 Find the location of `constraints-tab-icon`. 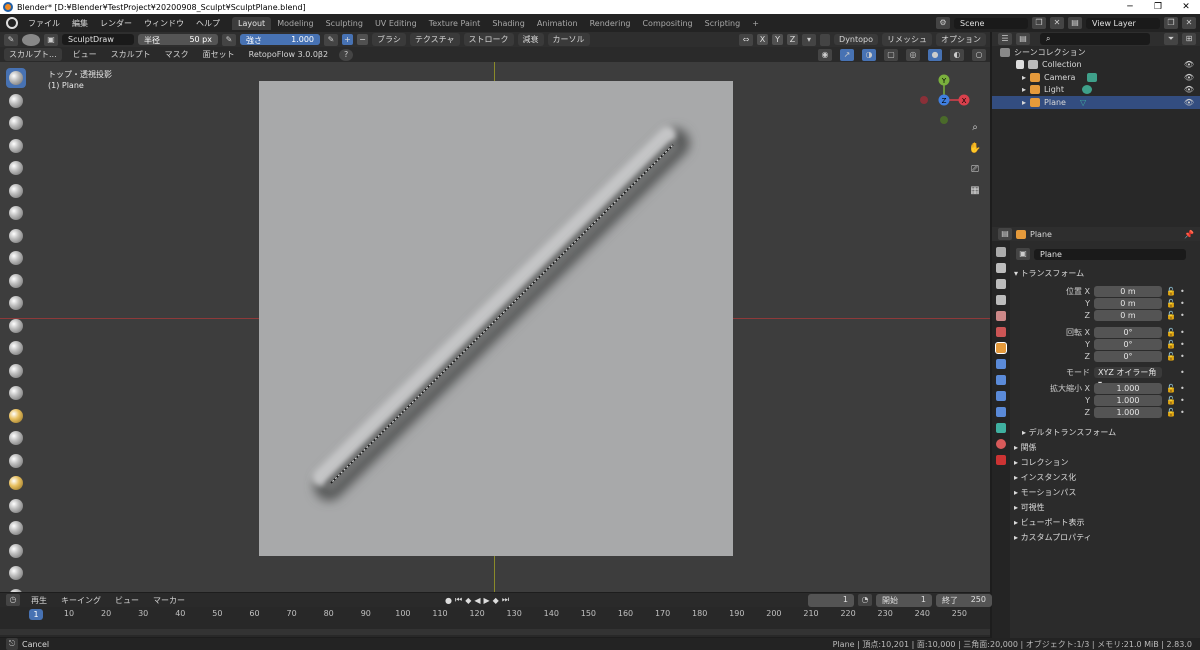

constraints-tab-icon is located at coordinates (1001, 412).